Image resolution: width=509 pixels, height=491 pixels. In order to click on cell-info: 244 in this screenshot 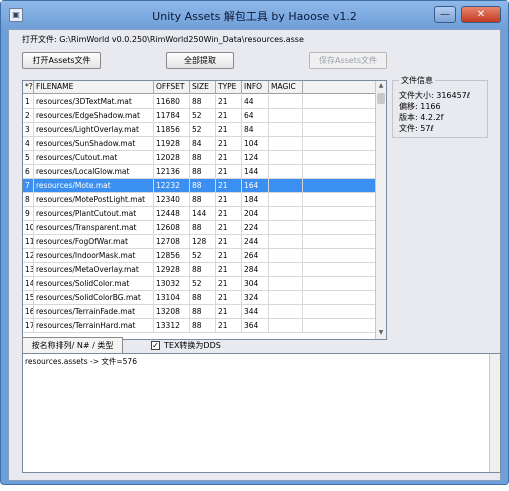, I will do `click(255, 242)`.